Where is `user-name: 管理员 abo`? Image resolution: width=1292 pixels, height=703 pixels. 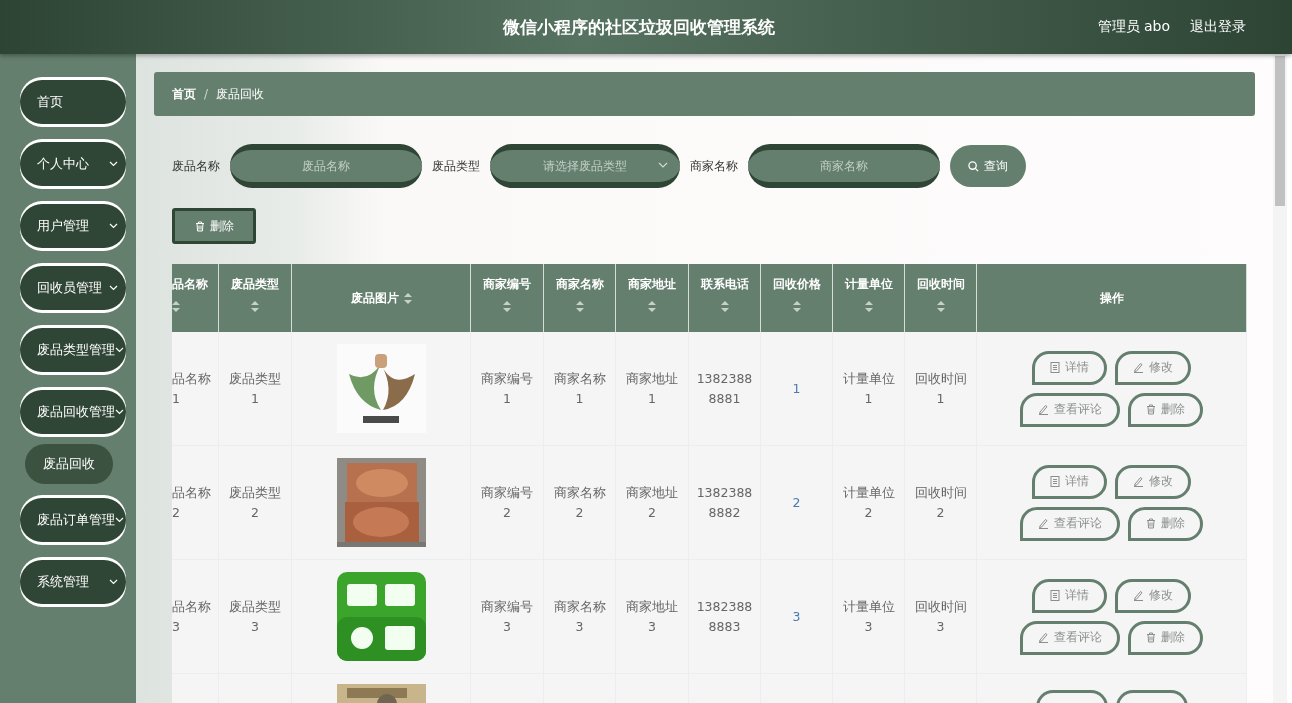 user-name: 管理员 abo is located at coordinates (1133, 27).